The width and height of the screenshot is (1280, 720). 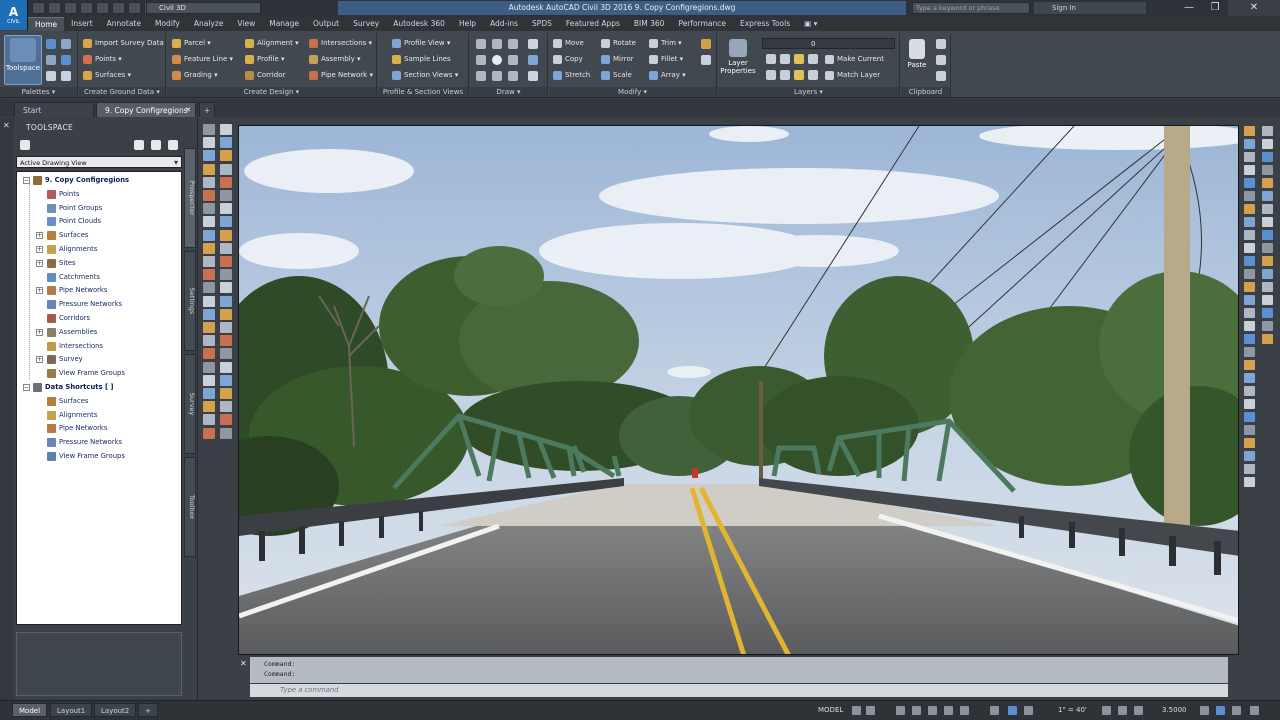 What do you see at coordinates (340, 43) in the screenshot?
I see `intersections-button: Intersections ▾` at bounding box center [340, 43].